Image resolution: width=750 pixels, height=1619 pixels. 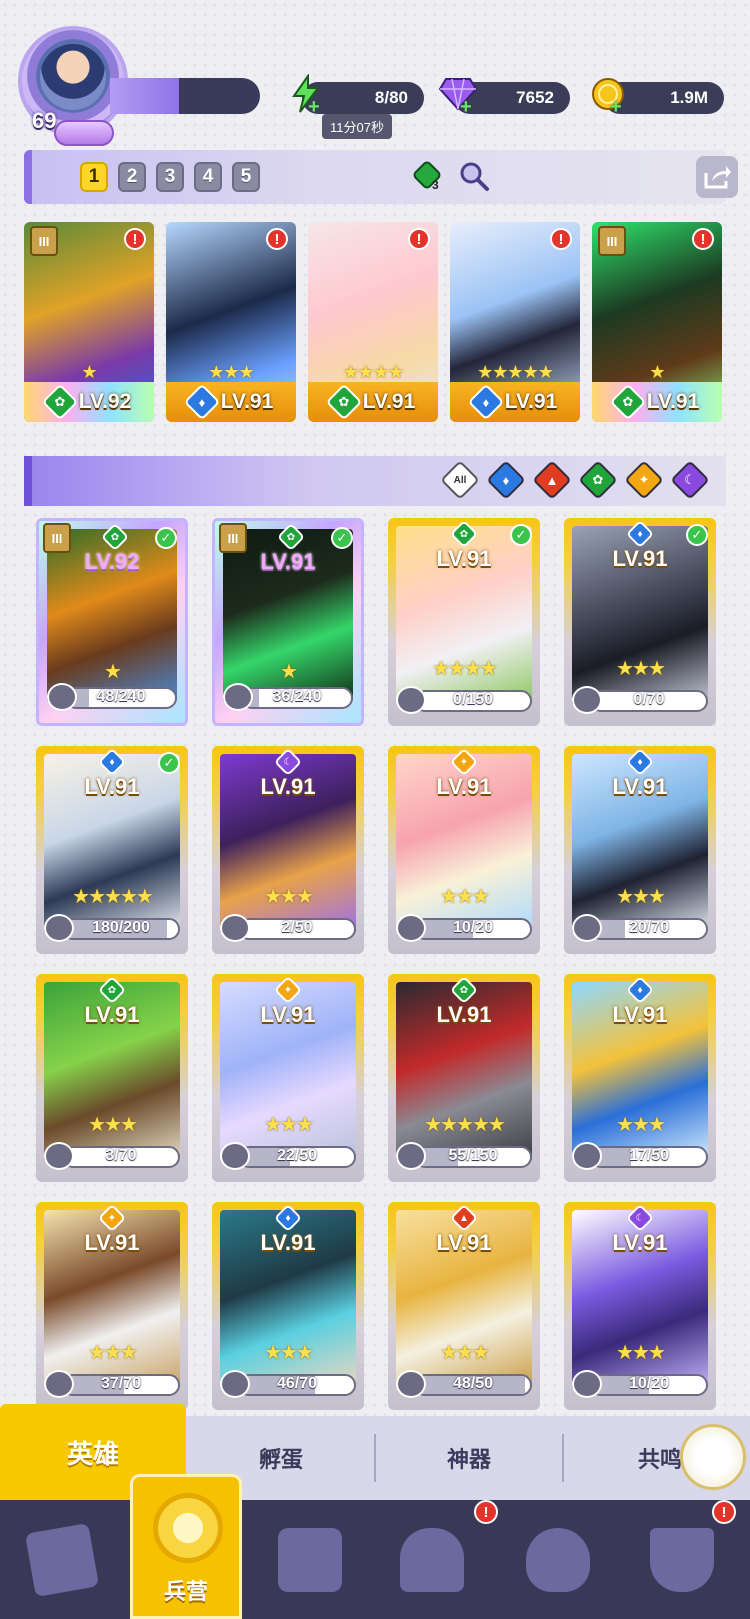 What do you see at coordinates (231, 322) in the screenshot?
I see `team-member-card: ! ★★★ ♦ LV.91` at bounding box center [231, 322].